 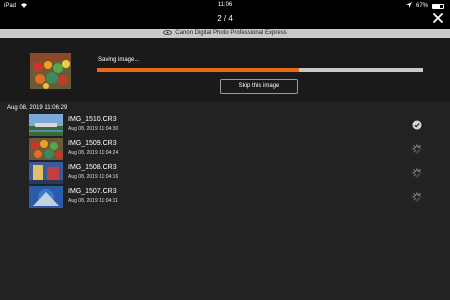 What do you see at coordinates (225, 197) in the screenshot?
I see `list-item: IMG_1507.CR3 Aug 08, 2019 11:04:11` at bounding box center [225, 197].